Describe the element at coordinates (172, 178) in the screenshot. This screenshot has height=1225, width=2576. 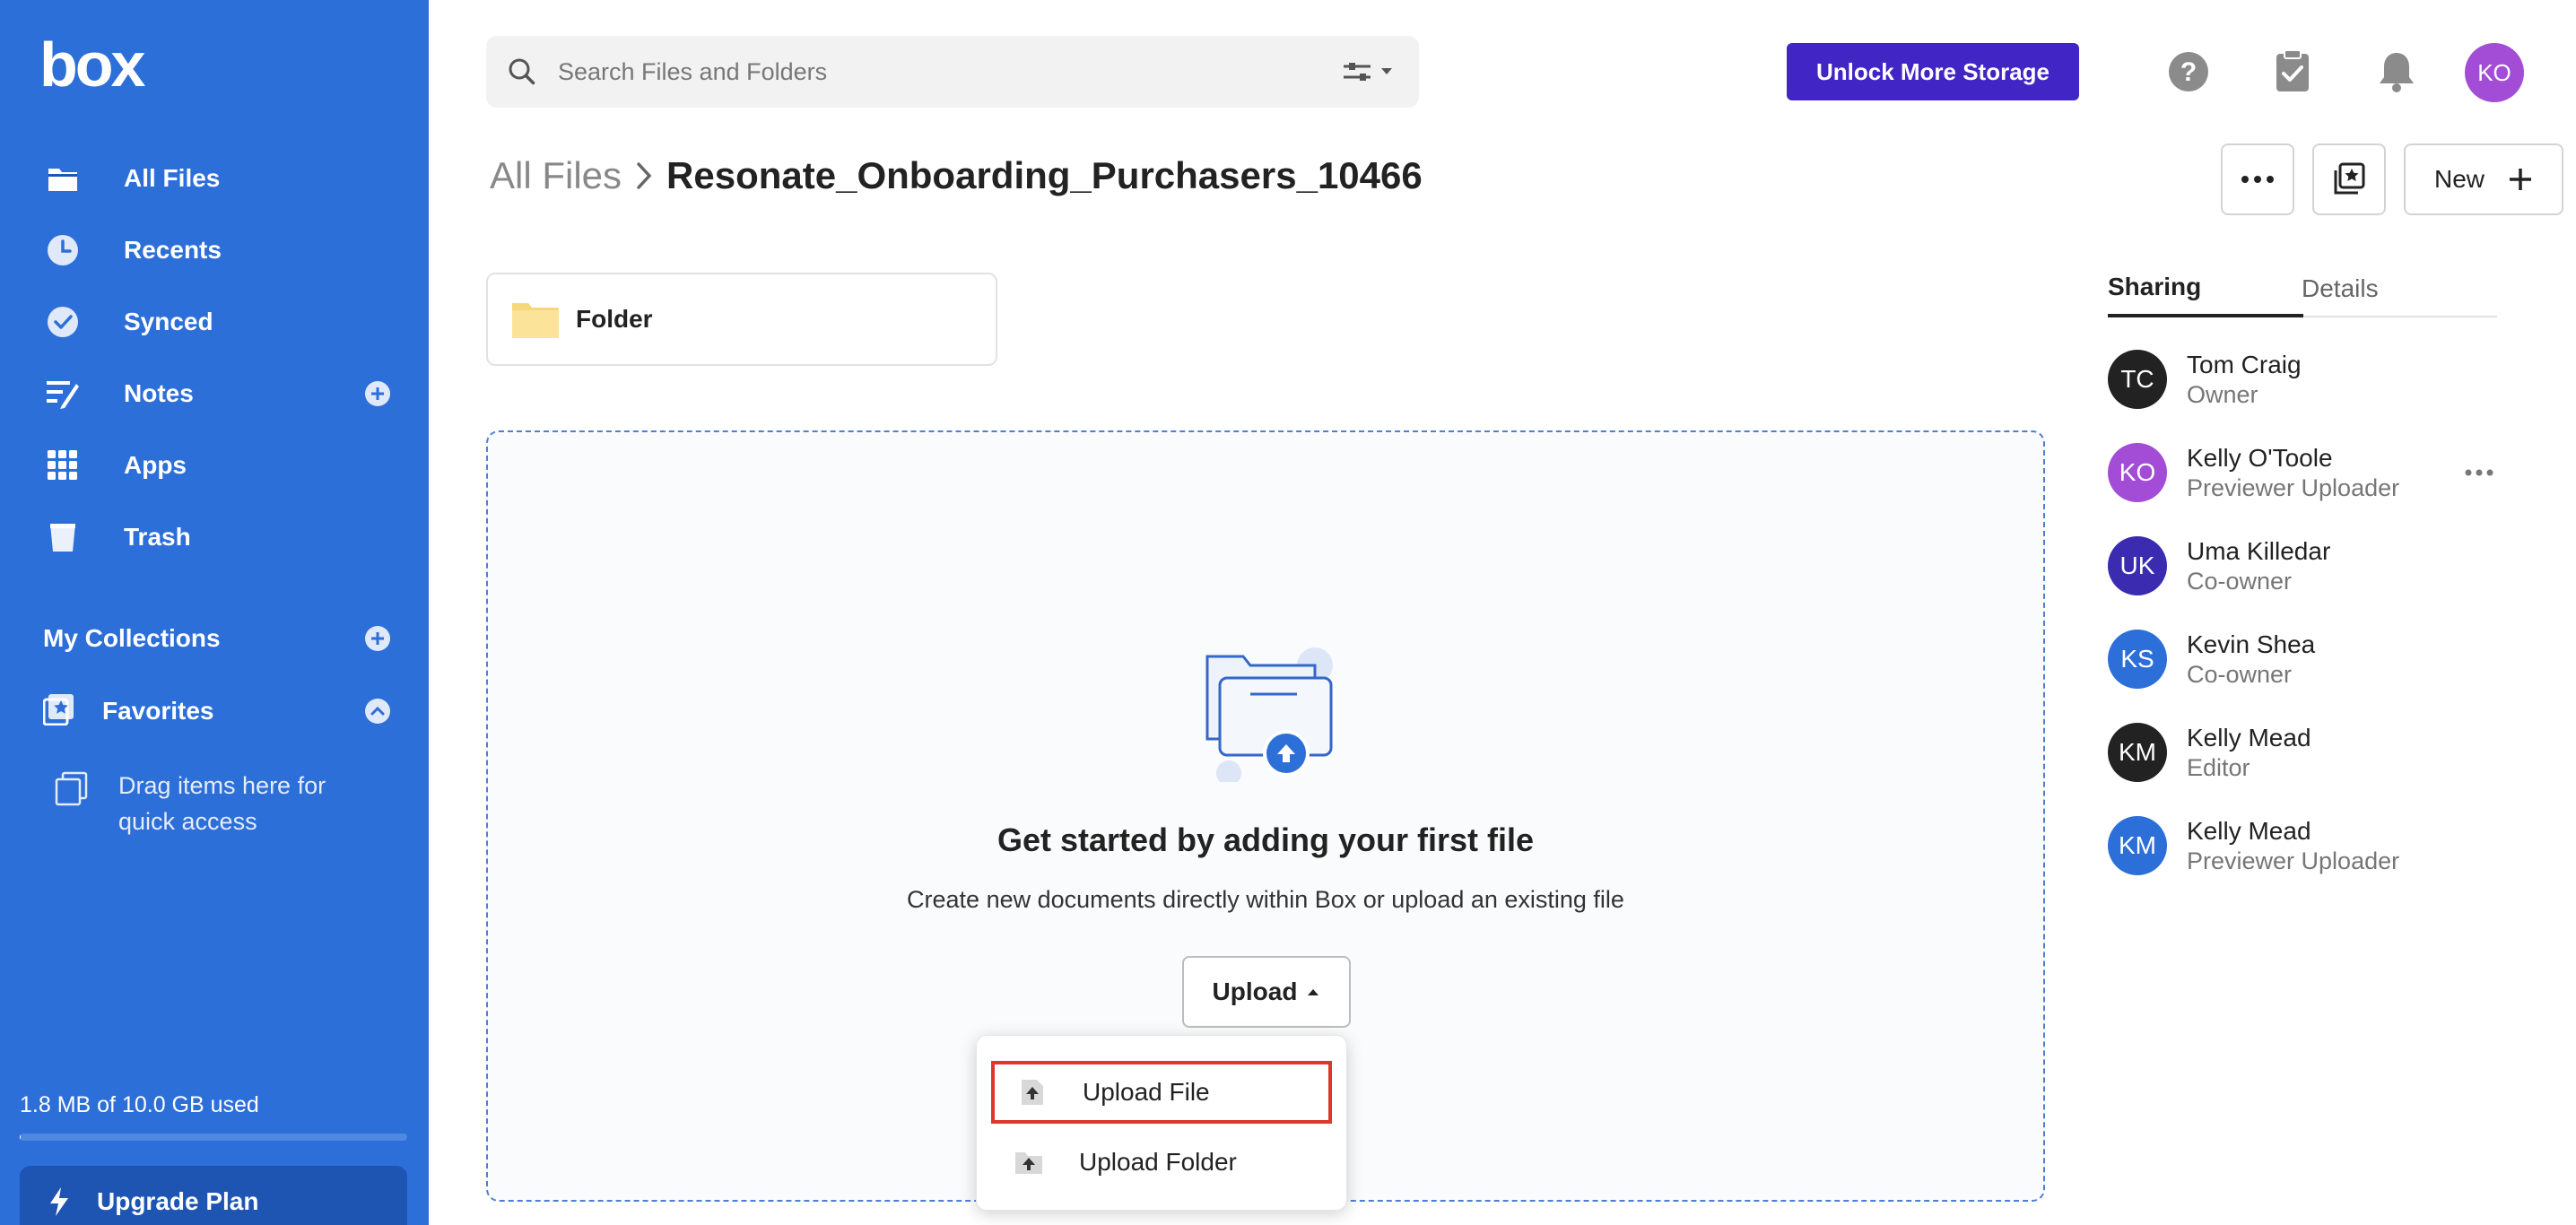
I see `sidebar-item-label: All Files` at that location.